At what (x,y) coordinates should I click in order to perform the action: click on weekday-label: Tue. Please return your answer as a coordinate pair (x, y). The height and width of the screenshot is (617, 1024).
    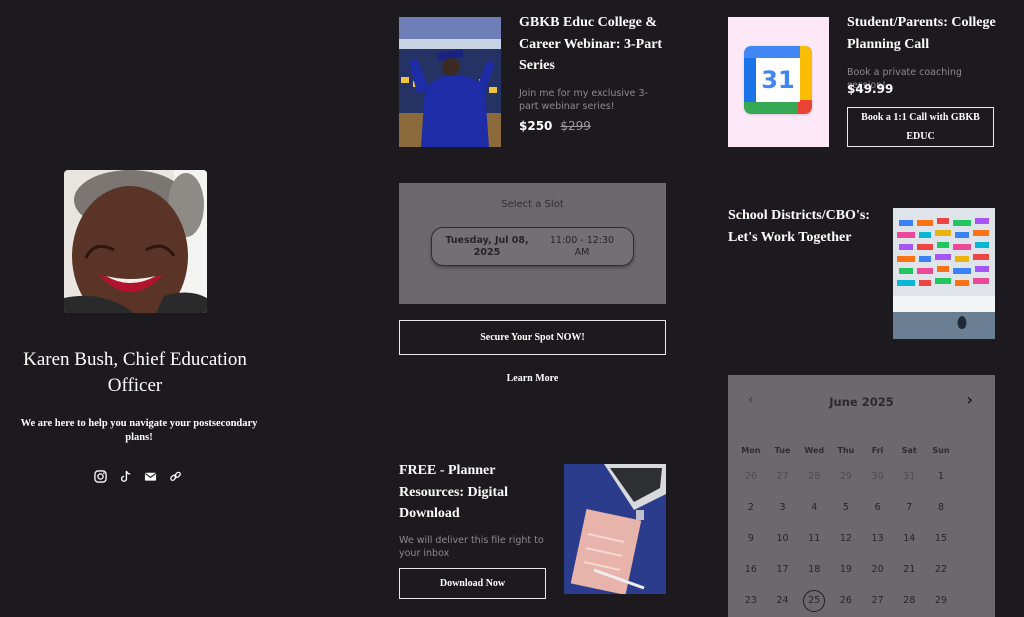
    Looking at the image, I should click on (782, 450).